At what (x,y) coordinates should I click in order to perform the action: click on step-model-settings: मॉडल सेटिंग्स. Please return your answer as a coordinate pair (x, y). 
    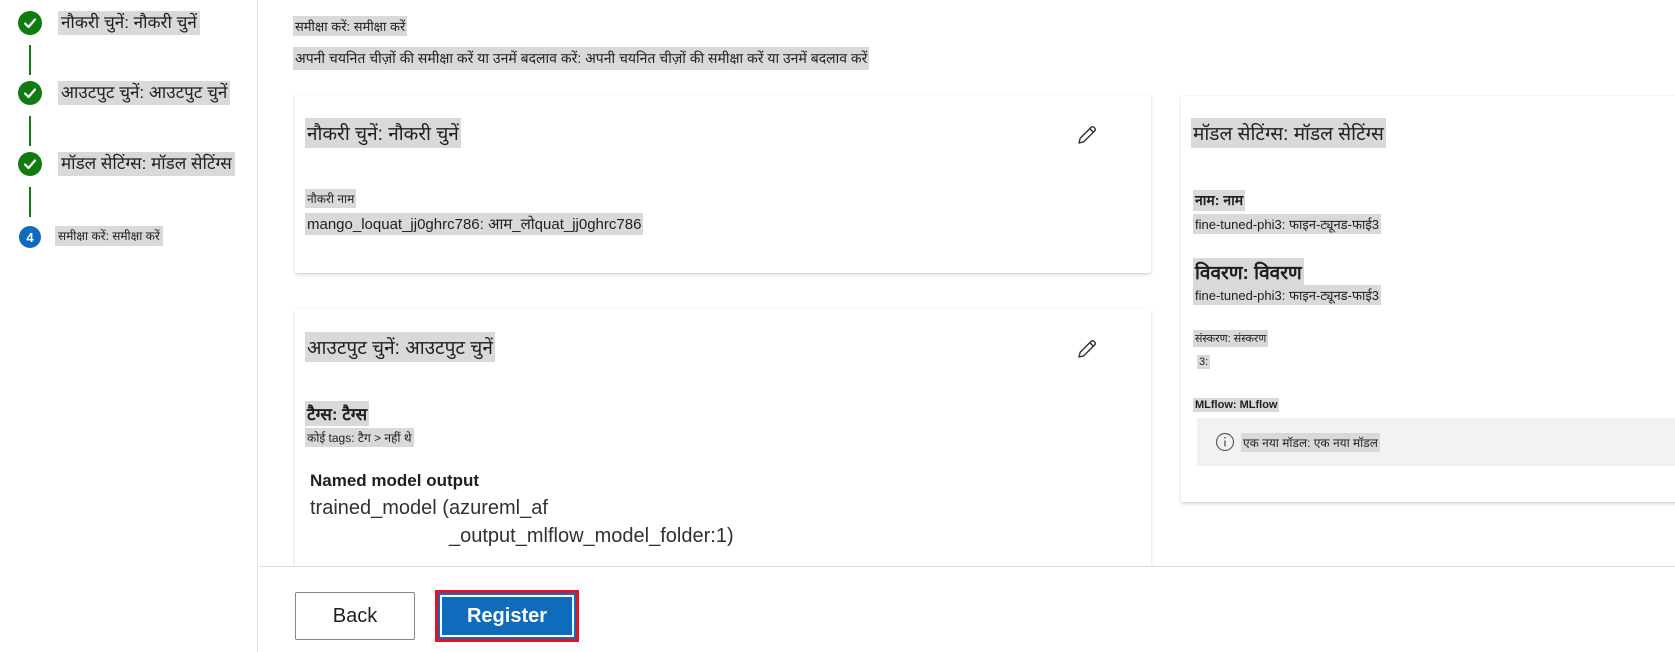
    Looking at the image, I should click on (126, 164).